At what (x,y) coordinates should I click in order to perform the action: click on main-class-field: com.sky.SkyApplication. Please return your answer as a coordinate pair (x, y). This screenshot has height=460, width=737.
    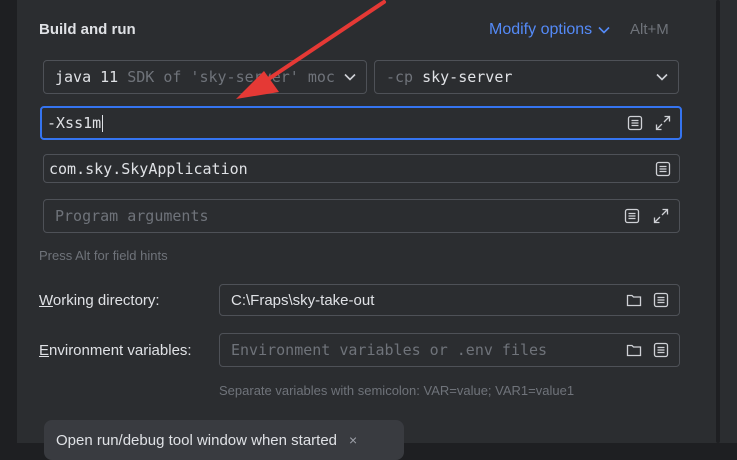
    Looking at the image, I should click on (361, 168).